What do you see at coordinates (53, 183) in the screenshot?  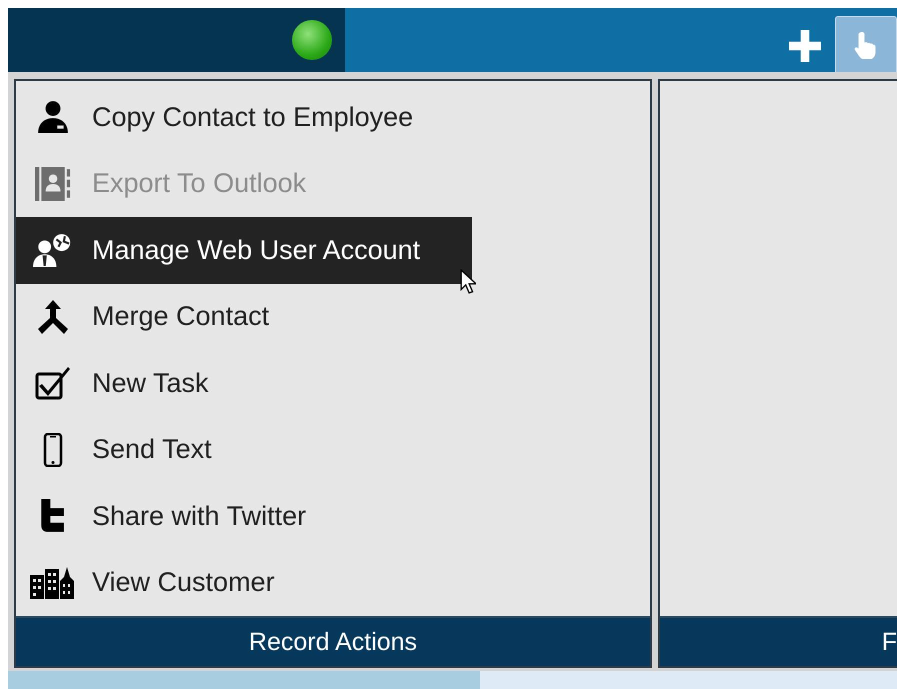 I see `address-book-icon` at bounding box center [53, 183].